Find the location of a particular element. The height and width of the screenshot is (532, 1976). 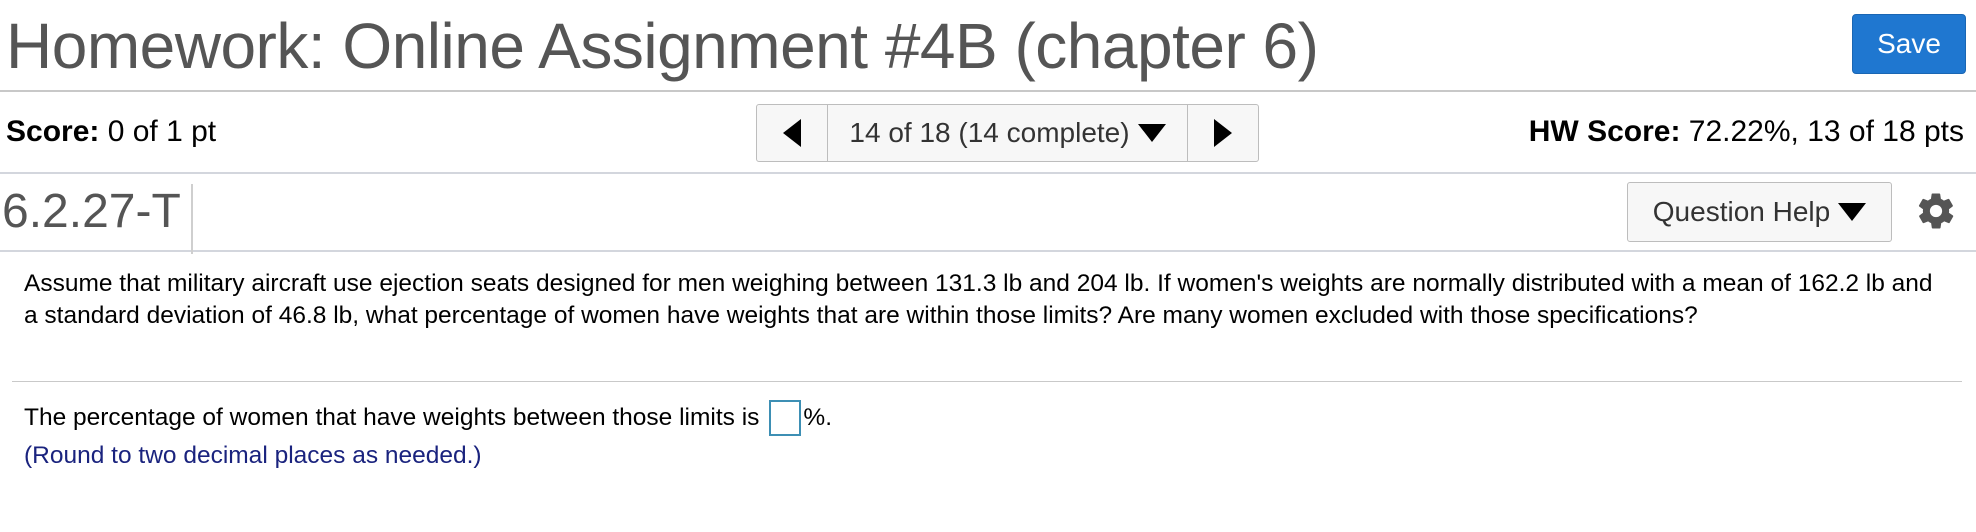

hw-score: HW Score: 72.22%, 13 of 18 pts is located at coordinates (1746, 132).